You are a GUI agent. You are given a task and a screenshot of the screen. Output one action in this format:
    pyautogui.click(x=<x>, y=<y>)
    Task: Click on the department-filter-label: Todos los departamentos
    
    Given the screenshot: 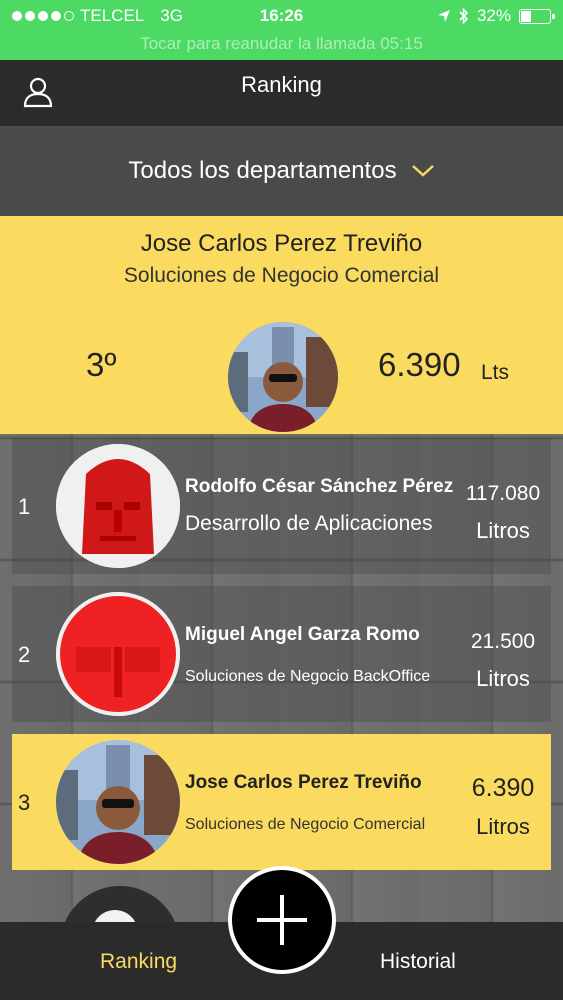 What is the action you would take?
    pyautogui.click(x=262, y=170)
    